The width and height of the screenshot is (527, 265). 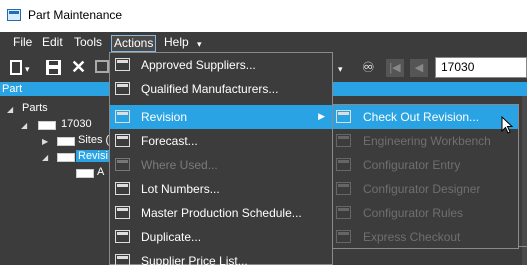 What do you see at coordinates (412, 165) in the screenshot?
I see `submenu-item-label: Configurator Entry` at bounding box center [412, 165].